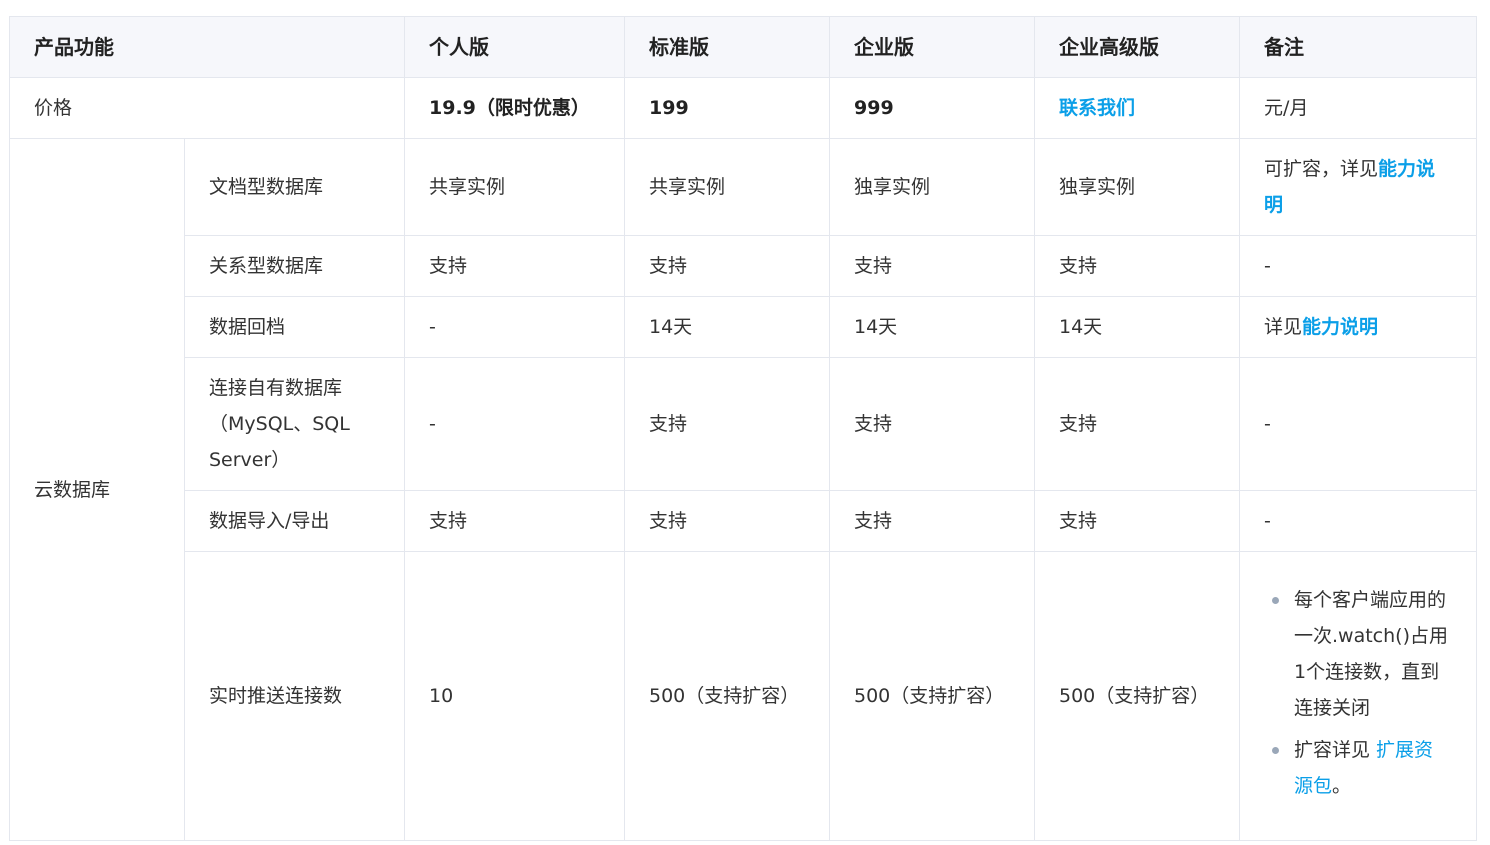 Image resolution: width=1490 pixels, height=845 pixels. Describe the element at coordinates (1362, 768) in the screenshot. I see `list-item: 扩容详见 扩展资源包。` at that location.